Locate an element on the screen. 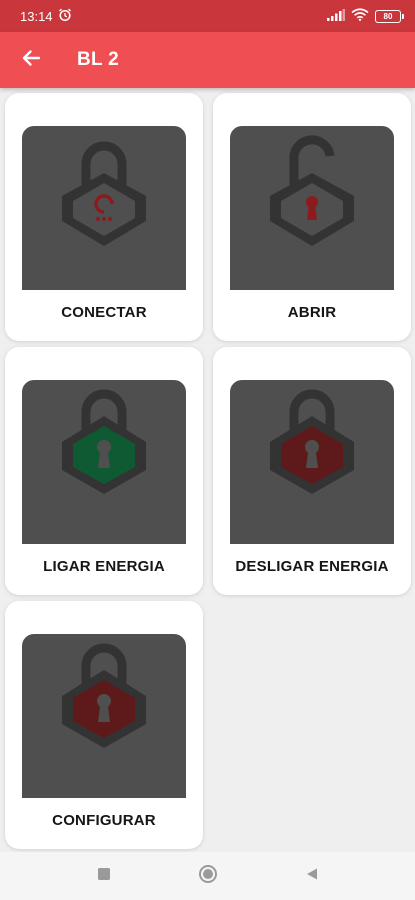 The height and width of the screenshot is (900, 415). open-lock-icon is located at coordinates (312, 190).